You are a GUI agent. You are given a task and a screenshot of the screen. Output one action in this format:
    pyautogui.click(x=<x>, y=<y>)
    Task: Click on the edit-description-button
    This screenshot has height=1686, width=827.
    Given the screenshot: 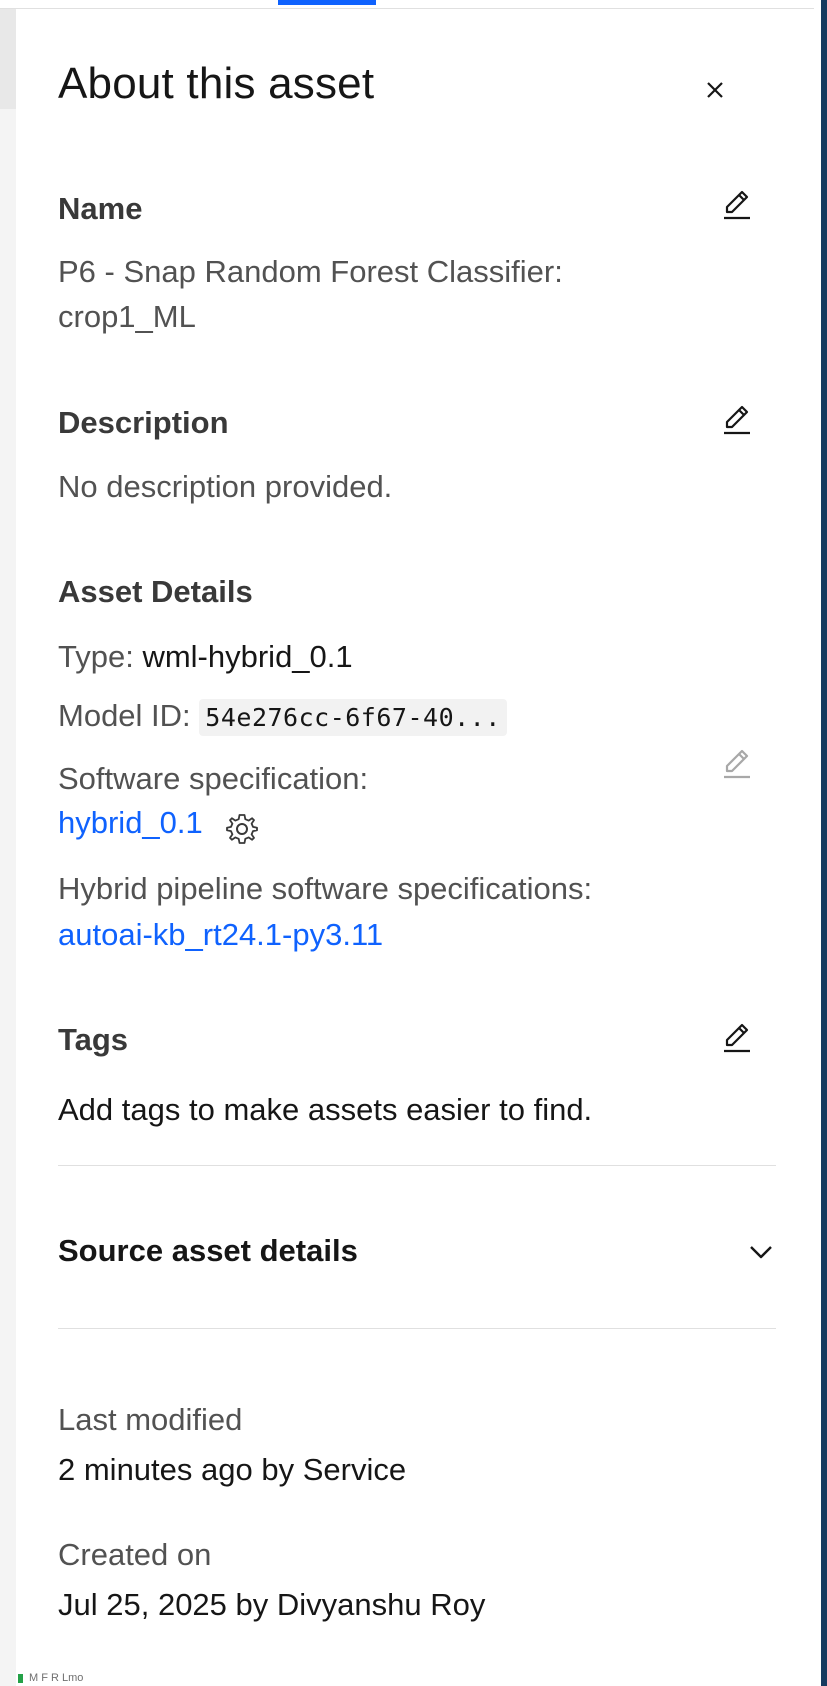 What is the action you would take?
    pyautogui.click(x=737, y=419)
    